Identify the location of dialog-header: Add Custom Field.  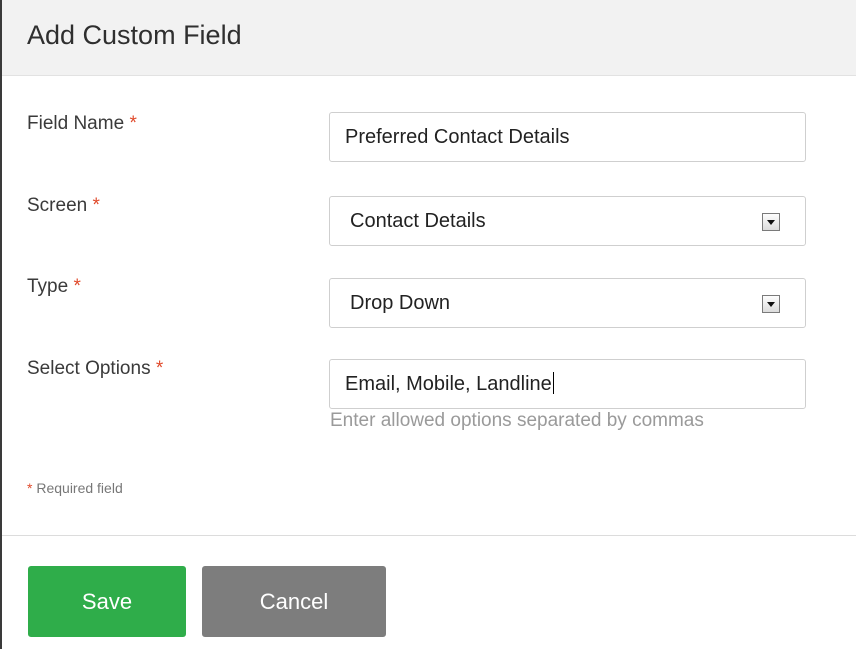
(429, 38).